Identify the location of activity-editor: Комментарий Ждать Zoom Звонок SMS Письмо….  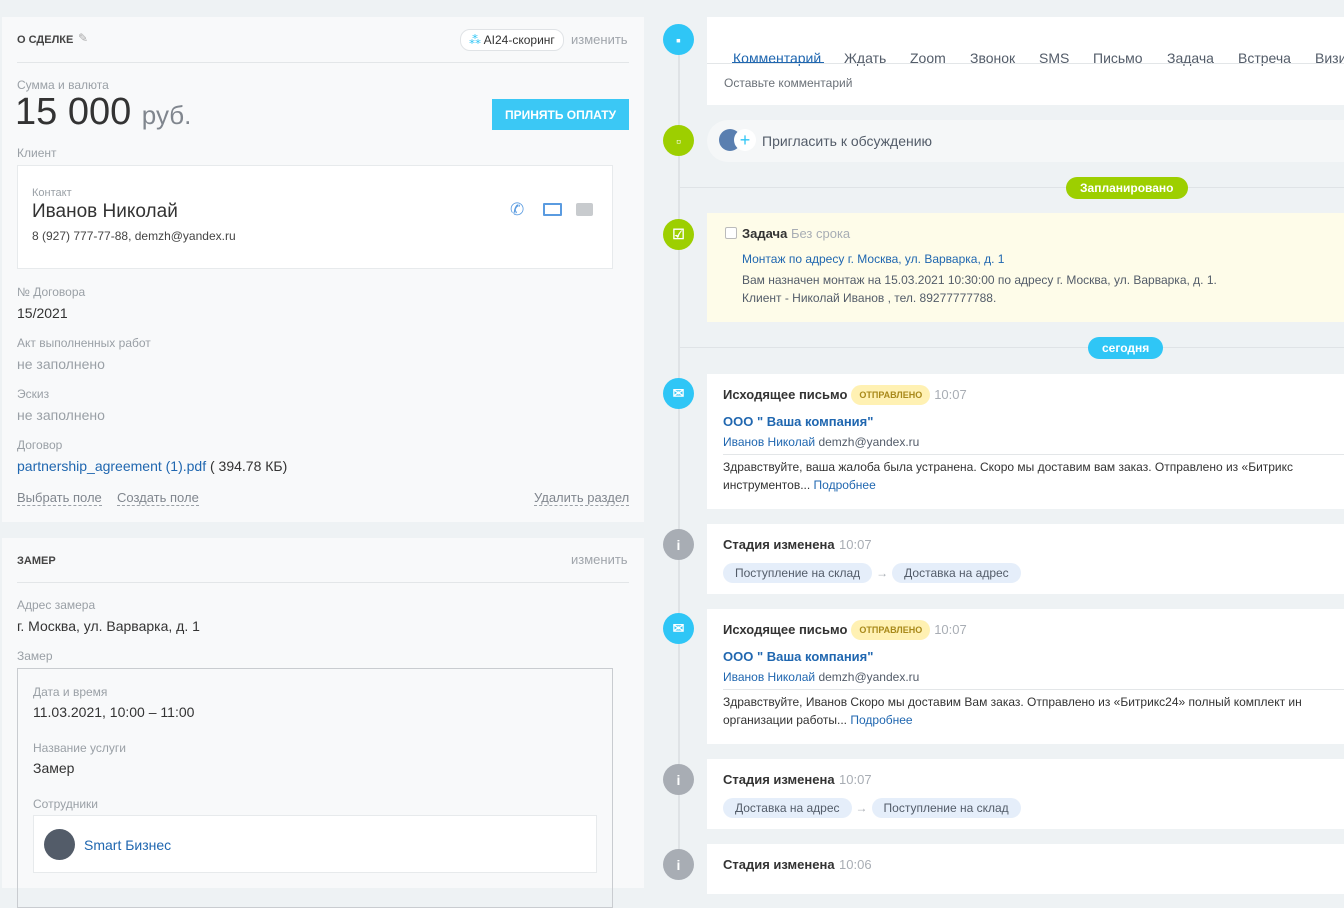
(1025, 61).